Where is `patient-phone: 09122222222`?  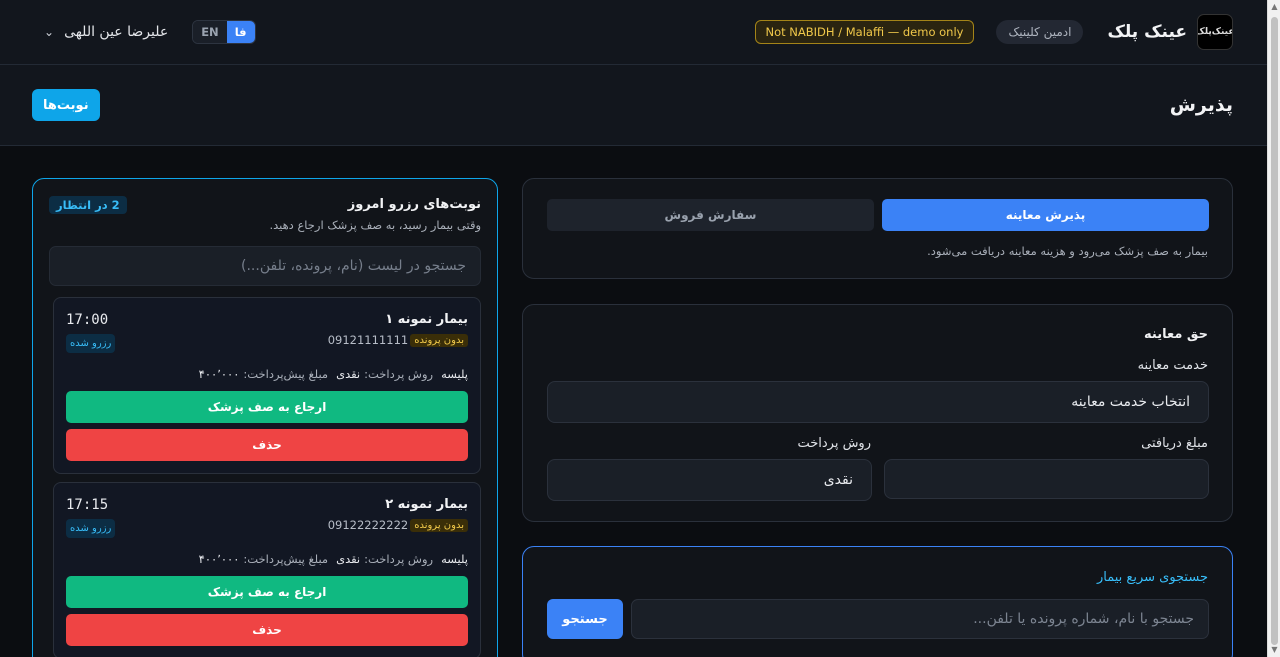 patient-phone: 09122222222 is located at coordinates (368, 525).